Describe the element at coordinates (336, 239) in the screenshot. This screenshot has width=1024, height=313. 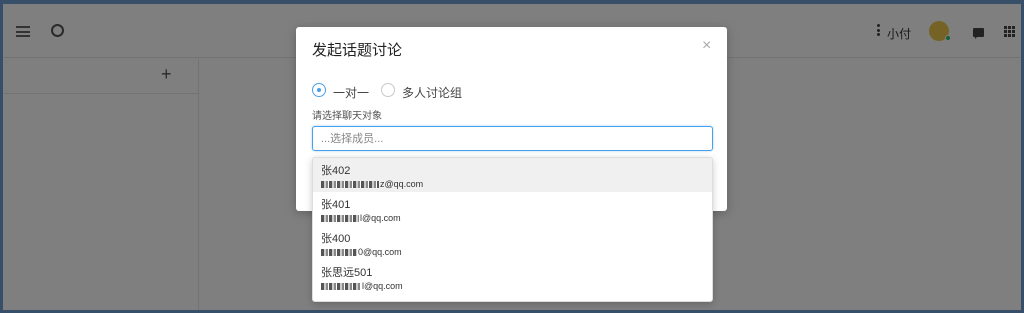
I see `member-name: 张400` at that location.